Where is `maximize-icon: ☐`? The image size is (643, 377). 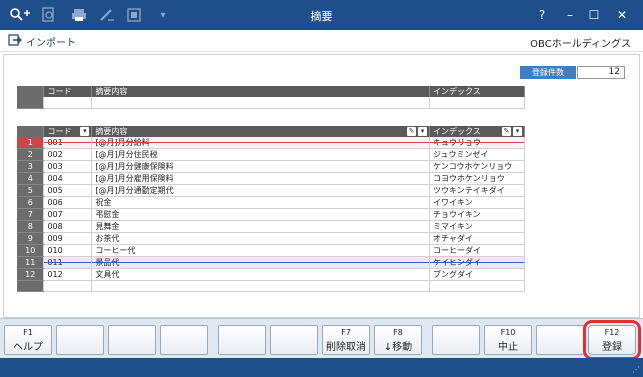 maximize-icon: ☐ is located at coordinates (594, 15).